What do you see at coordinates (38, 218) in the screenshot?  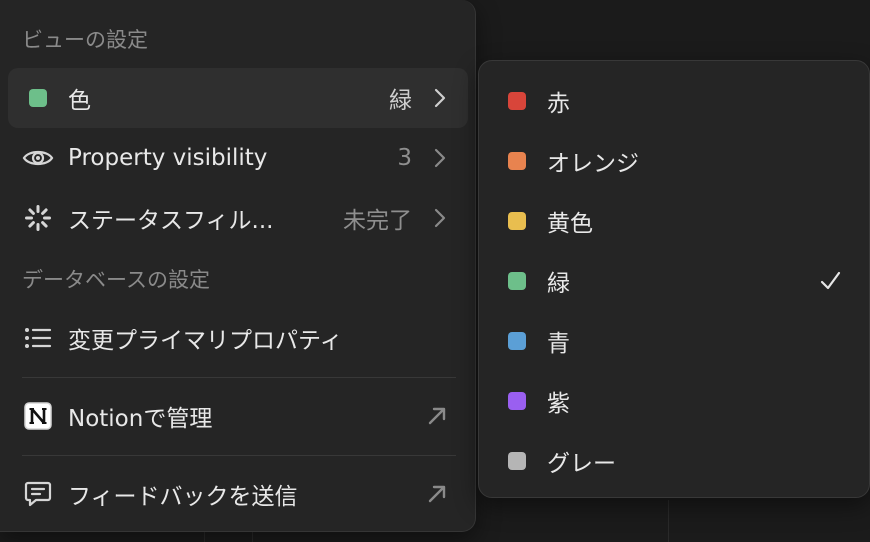 I see `loading-spinner-icon` at bounding box center [38, 218].